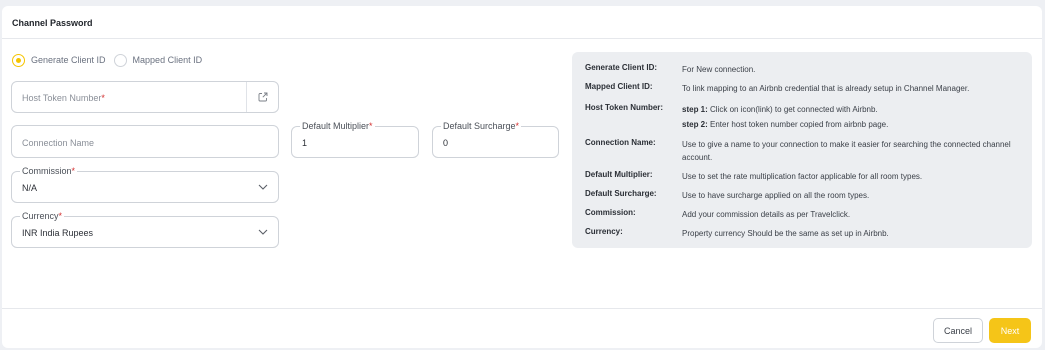 This screenshot has height=350, width=1045. Describe the element at coordinates (446, 143) in the screenshot. I see `default-surcharge-value: 0` at that location.